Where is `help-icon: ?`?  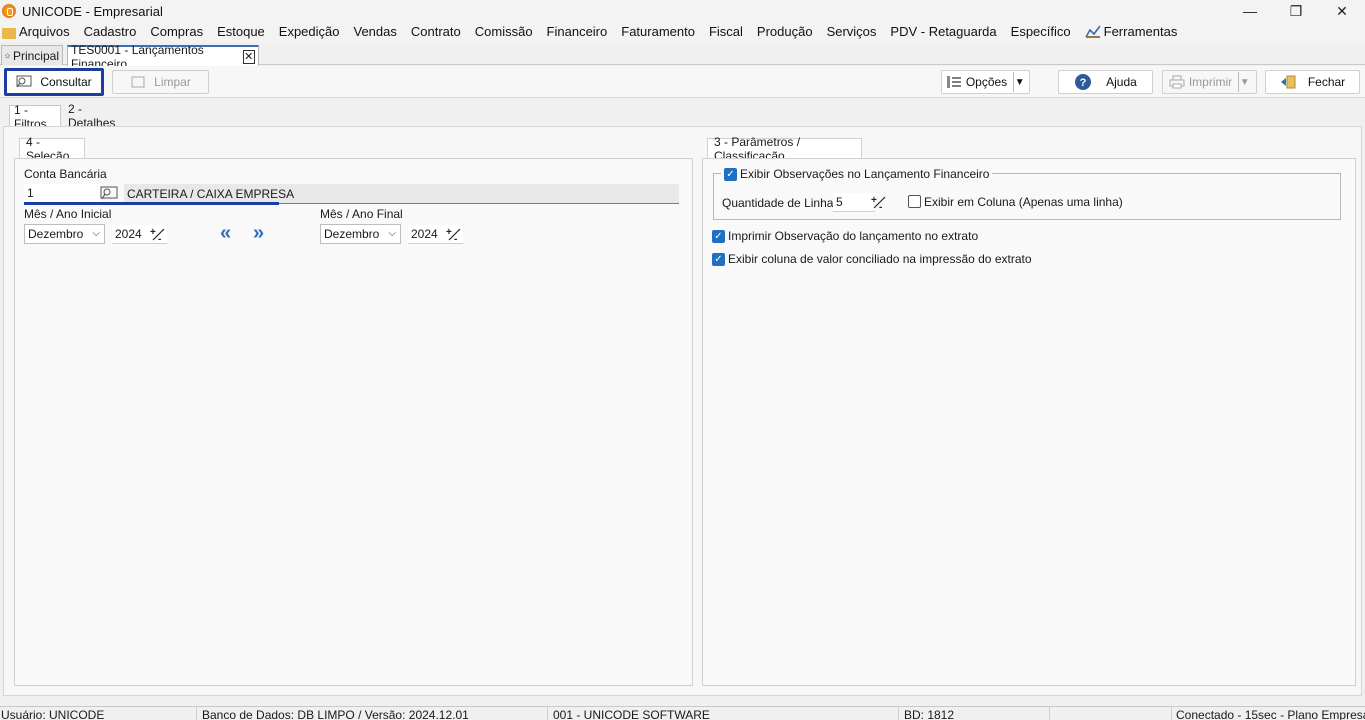
help-icon: ? is located at coordinates (1083, 82).